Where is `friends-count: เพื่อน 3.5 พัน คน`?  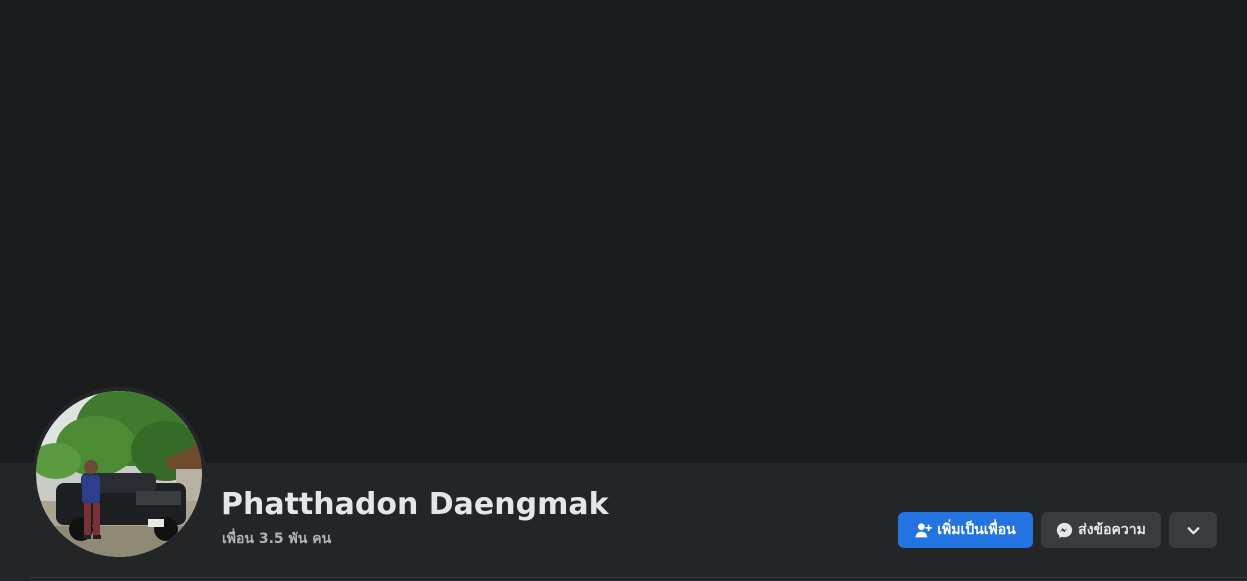
friends-count: เพื่อน 3.5 พัน คน is located at coordinates (276, 539).